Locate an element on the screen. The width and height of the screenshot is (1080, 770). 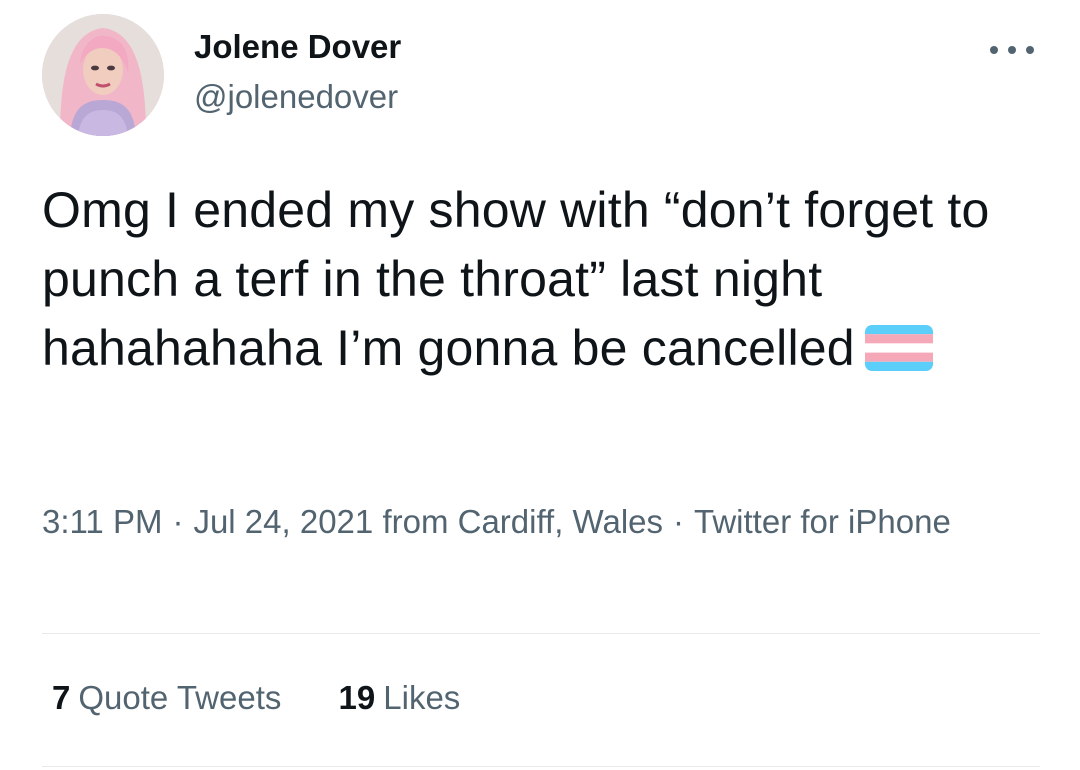
quote-tweets-count: 7 is located at coordinates (61, 697).